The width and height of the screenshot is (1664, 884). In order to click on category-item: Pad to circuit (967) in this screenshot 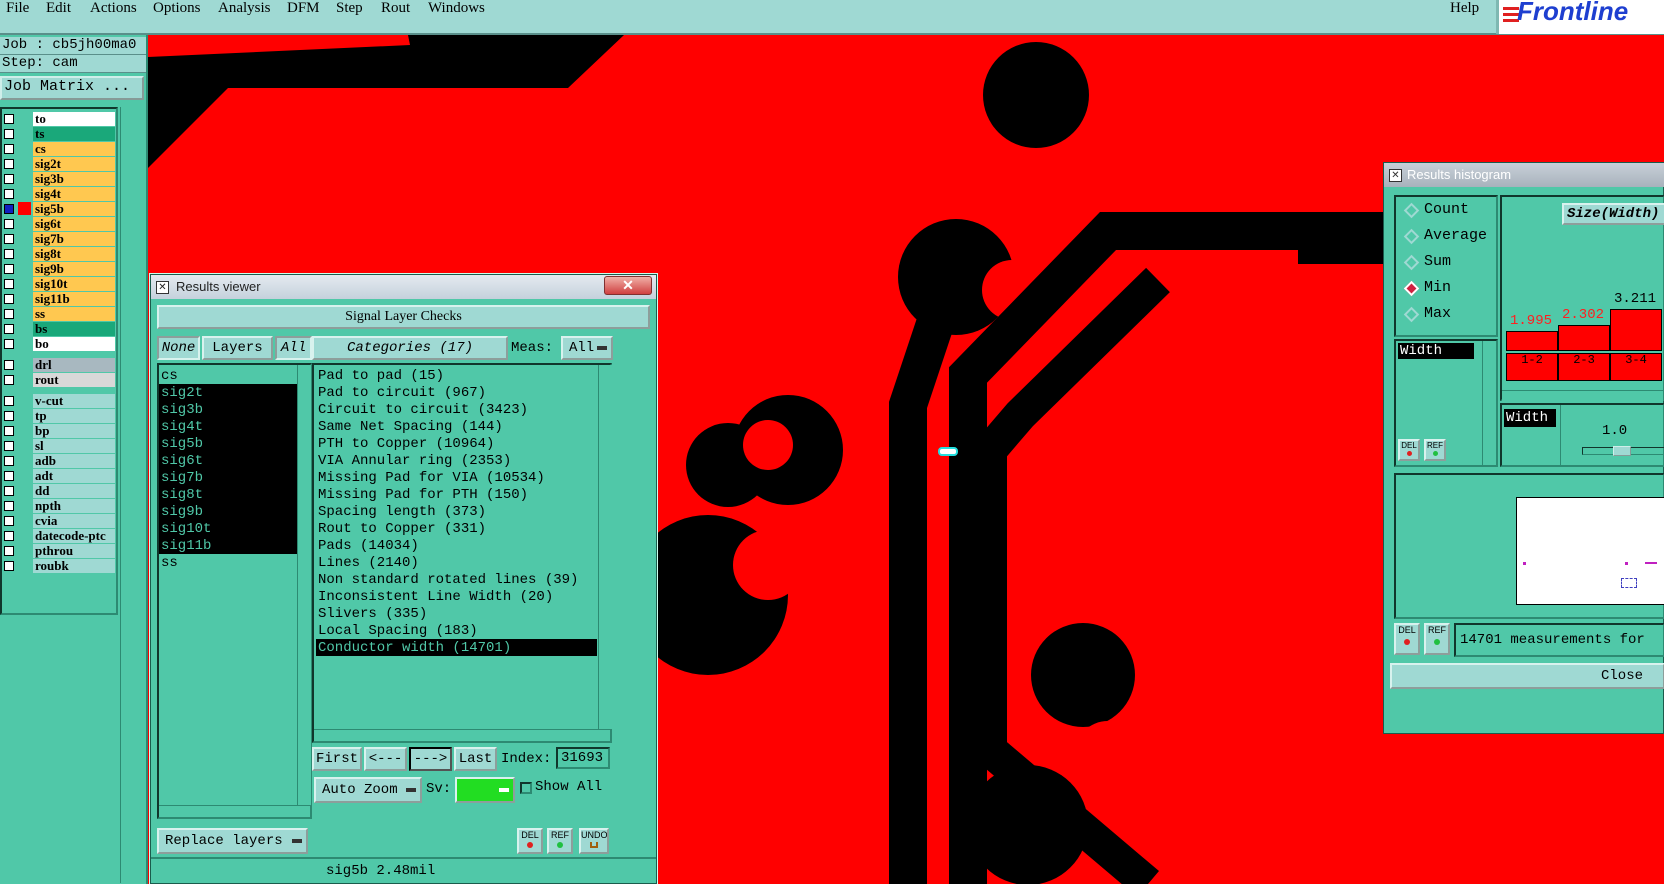, I will do `click(456, 392)`.